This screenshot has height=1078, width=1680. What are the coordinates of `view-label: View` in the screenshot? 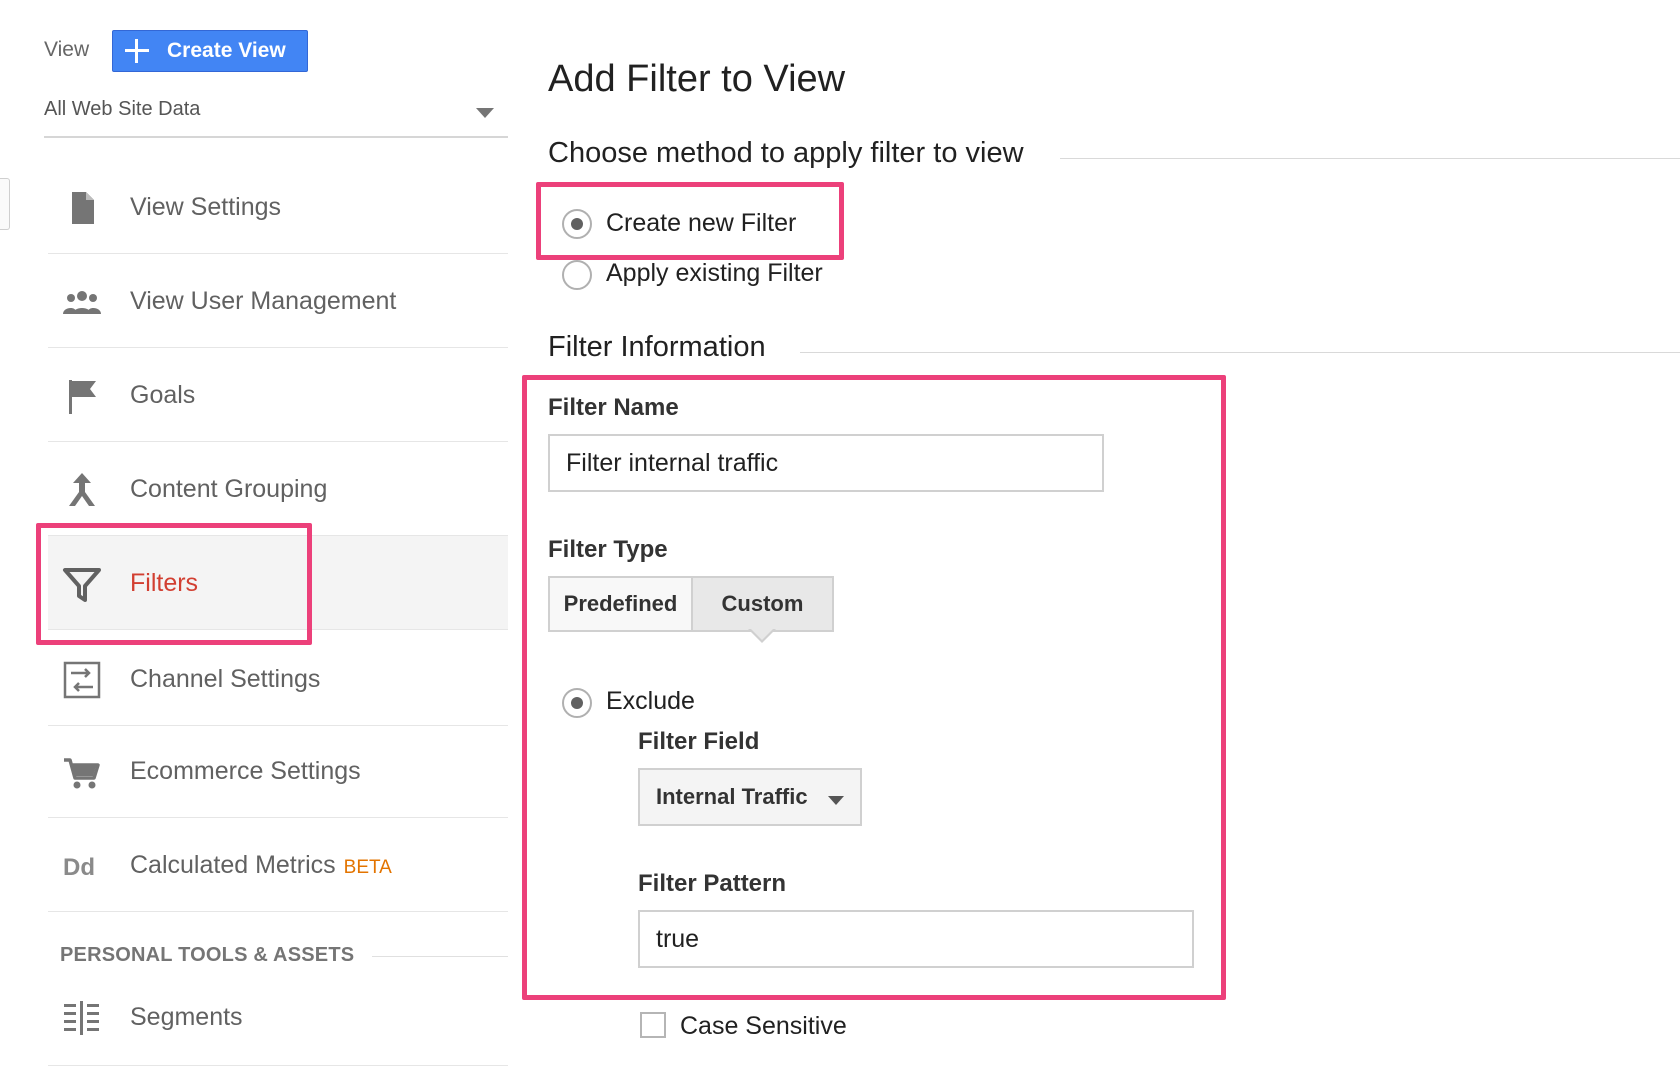 It's located at (67, 49).